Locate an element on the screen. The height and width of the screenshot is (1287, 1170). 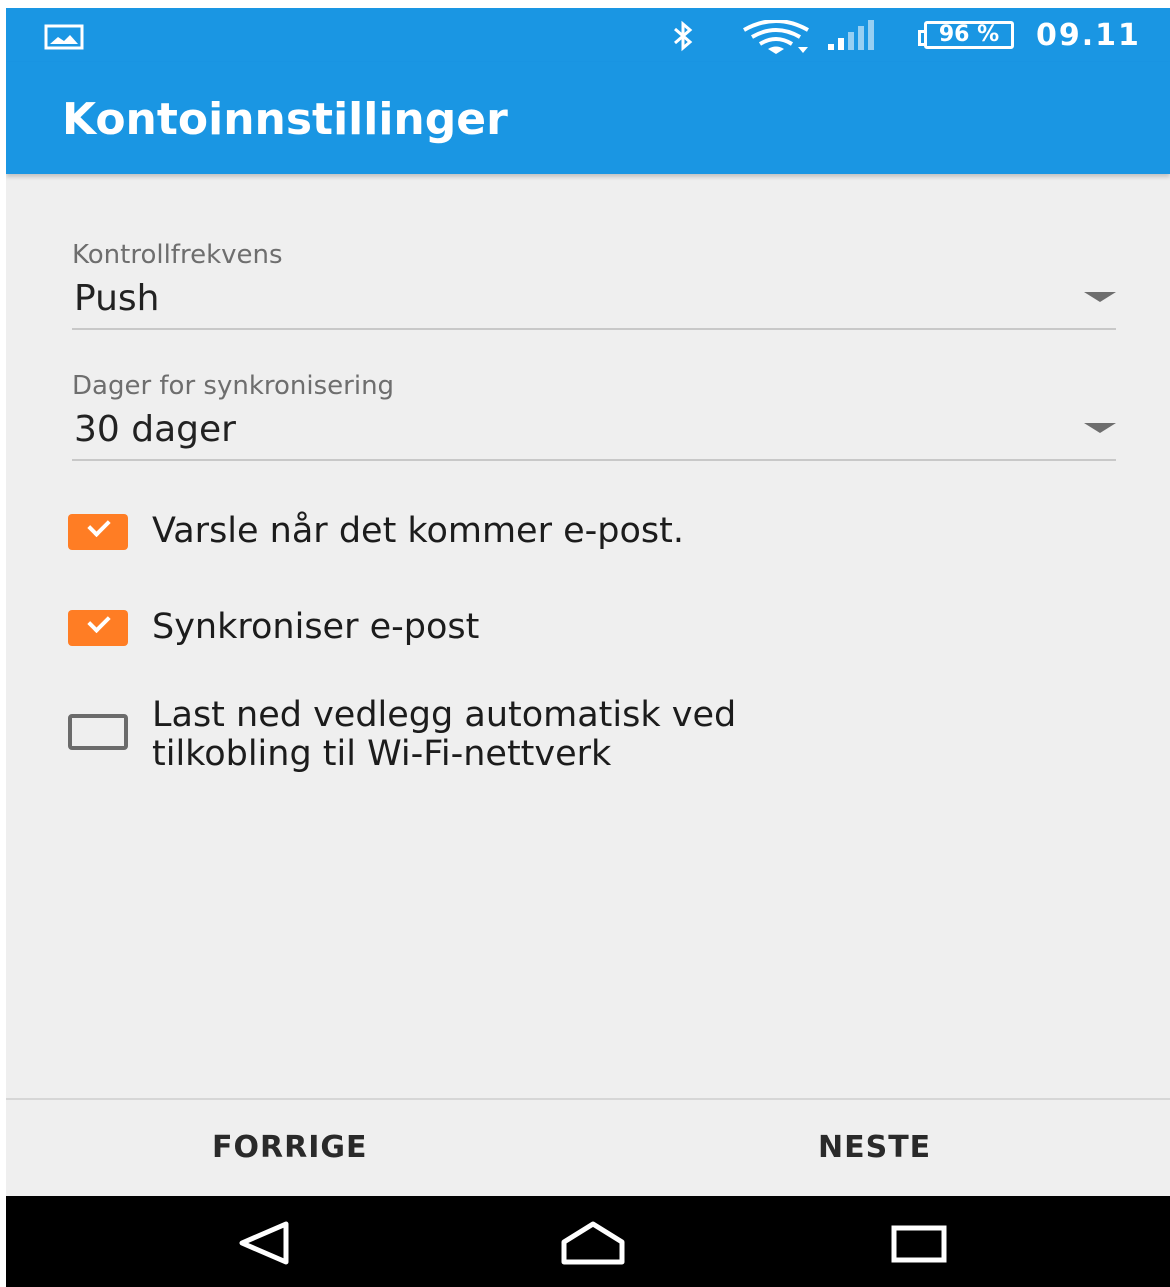
auto-download-label-line2: tilkobling til Wi-Fi-nettverk is located at coordinates (382, 754).